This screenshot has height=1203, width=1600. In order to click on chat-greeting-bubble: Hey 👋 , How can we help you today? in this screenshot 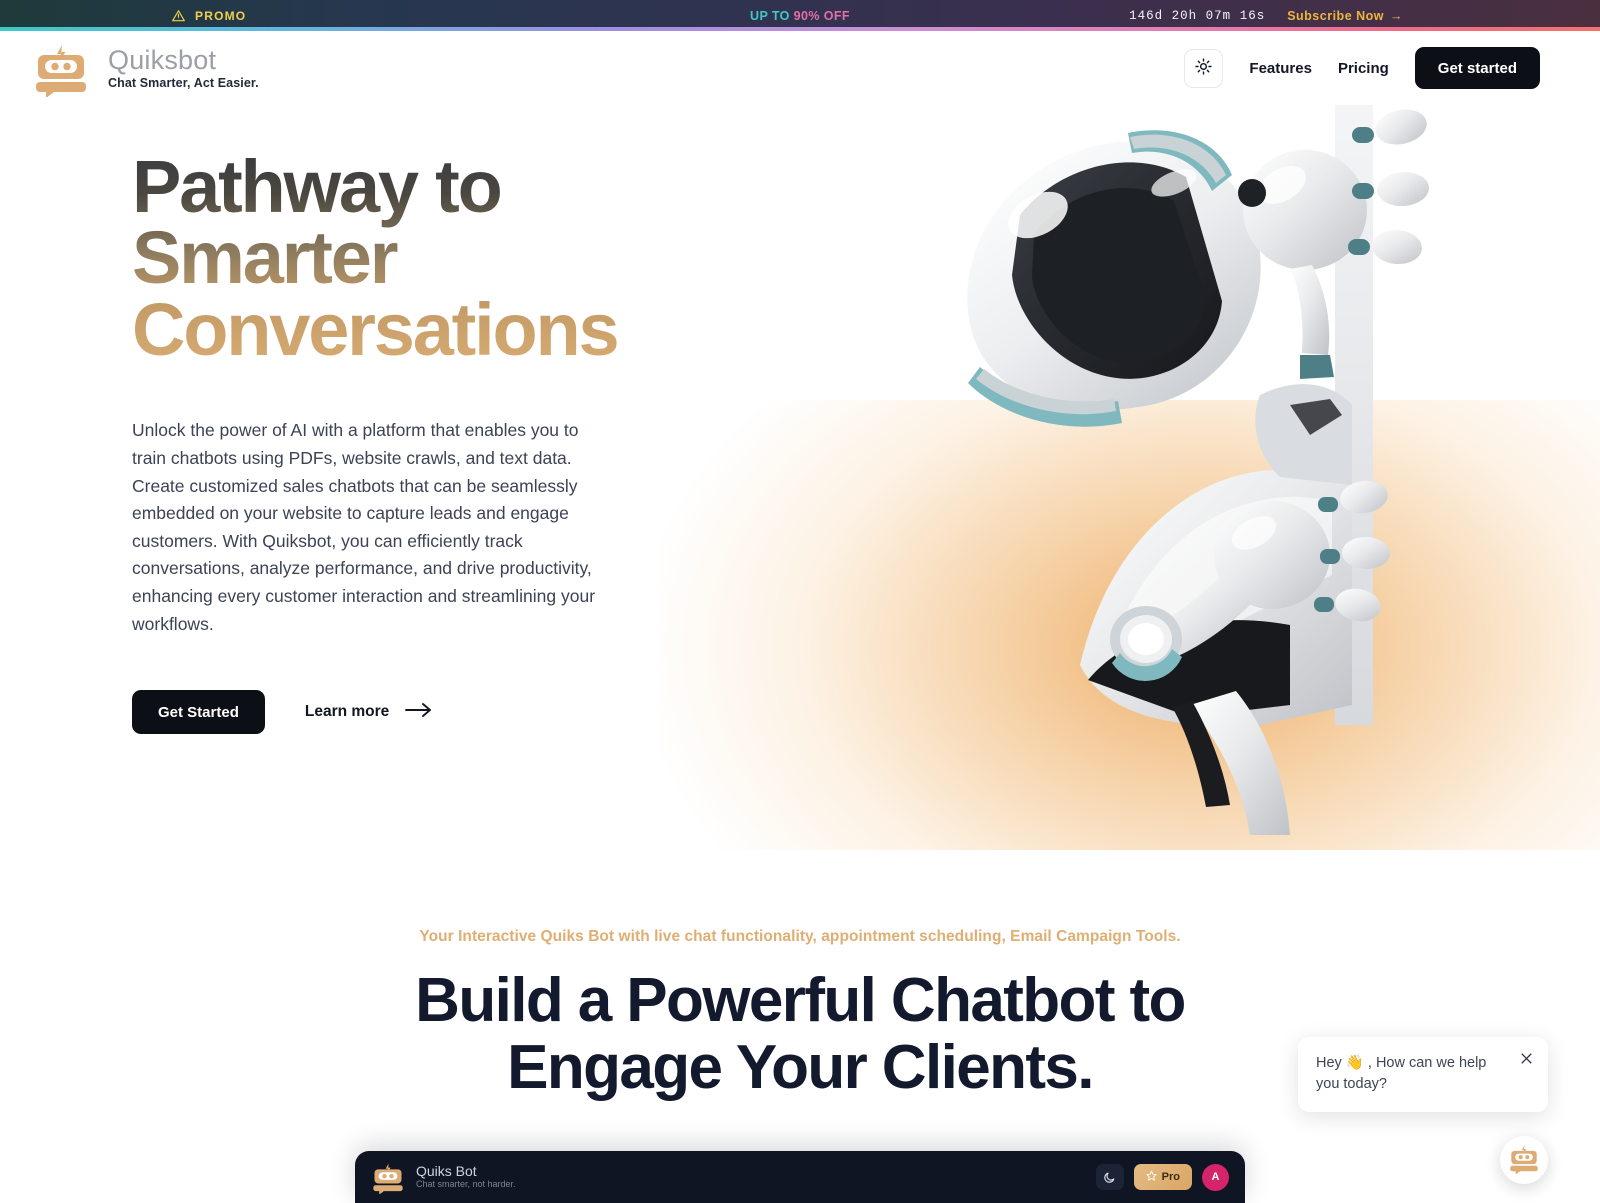, I will do `click(1423, 1075)`.